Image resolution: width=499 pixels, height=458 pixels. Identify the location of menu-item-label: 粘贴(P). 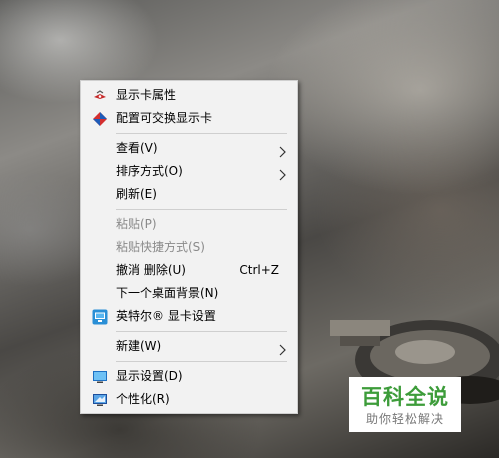
(136, 224).